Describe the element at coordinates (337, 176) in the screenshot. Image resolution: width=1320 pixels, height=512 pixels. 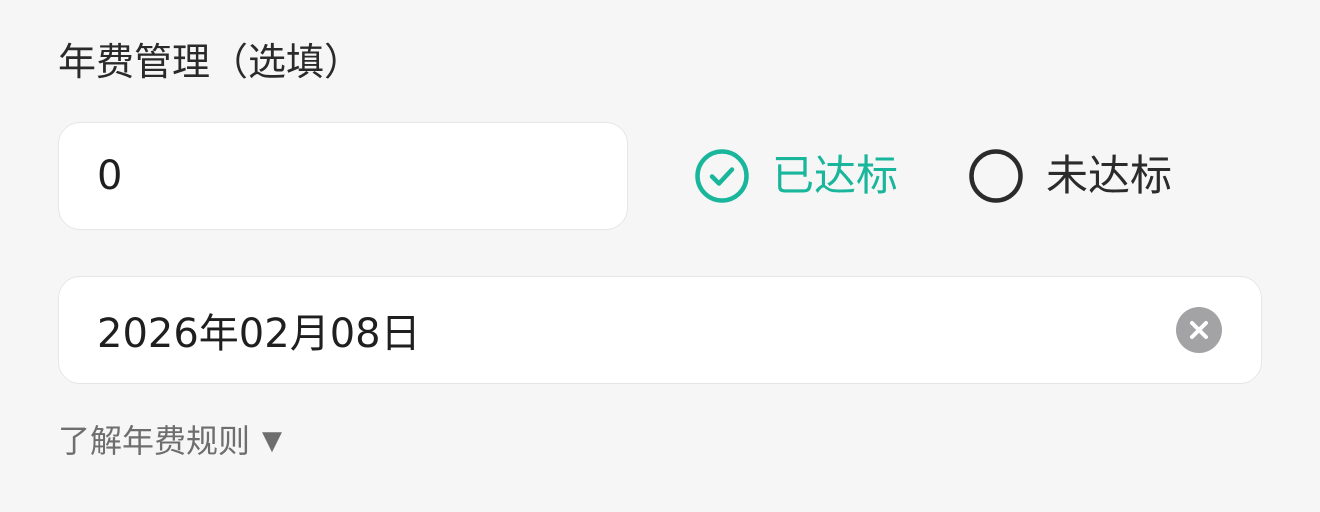
I see `annual-fee-amount-input` at that location.